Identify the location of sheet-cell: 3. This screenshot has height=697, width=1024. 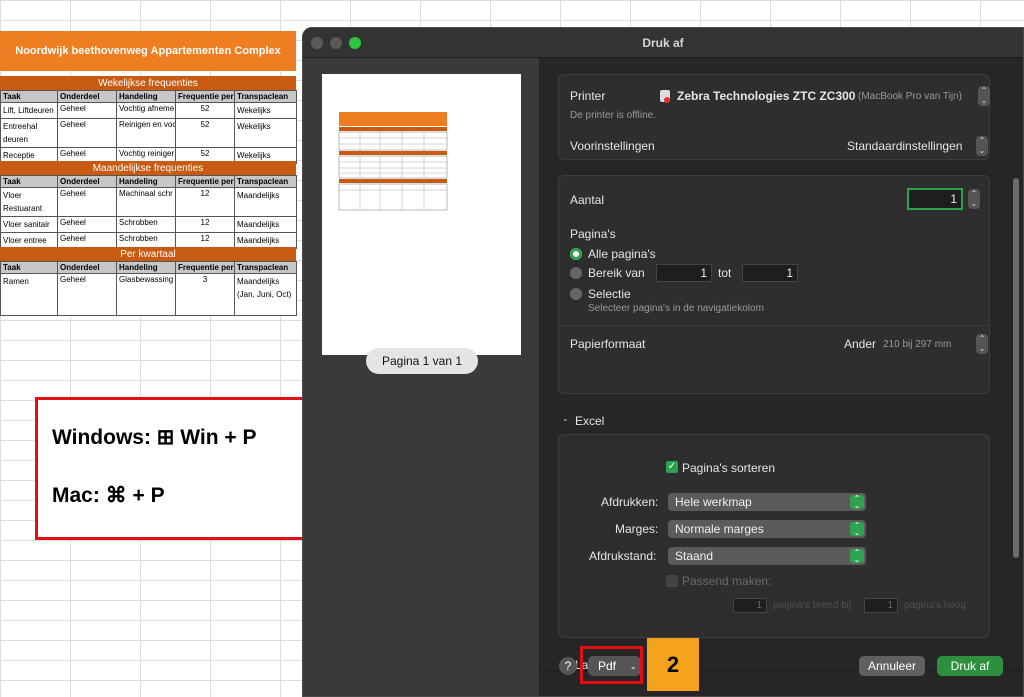
(205, 294).